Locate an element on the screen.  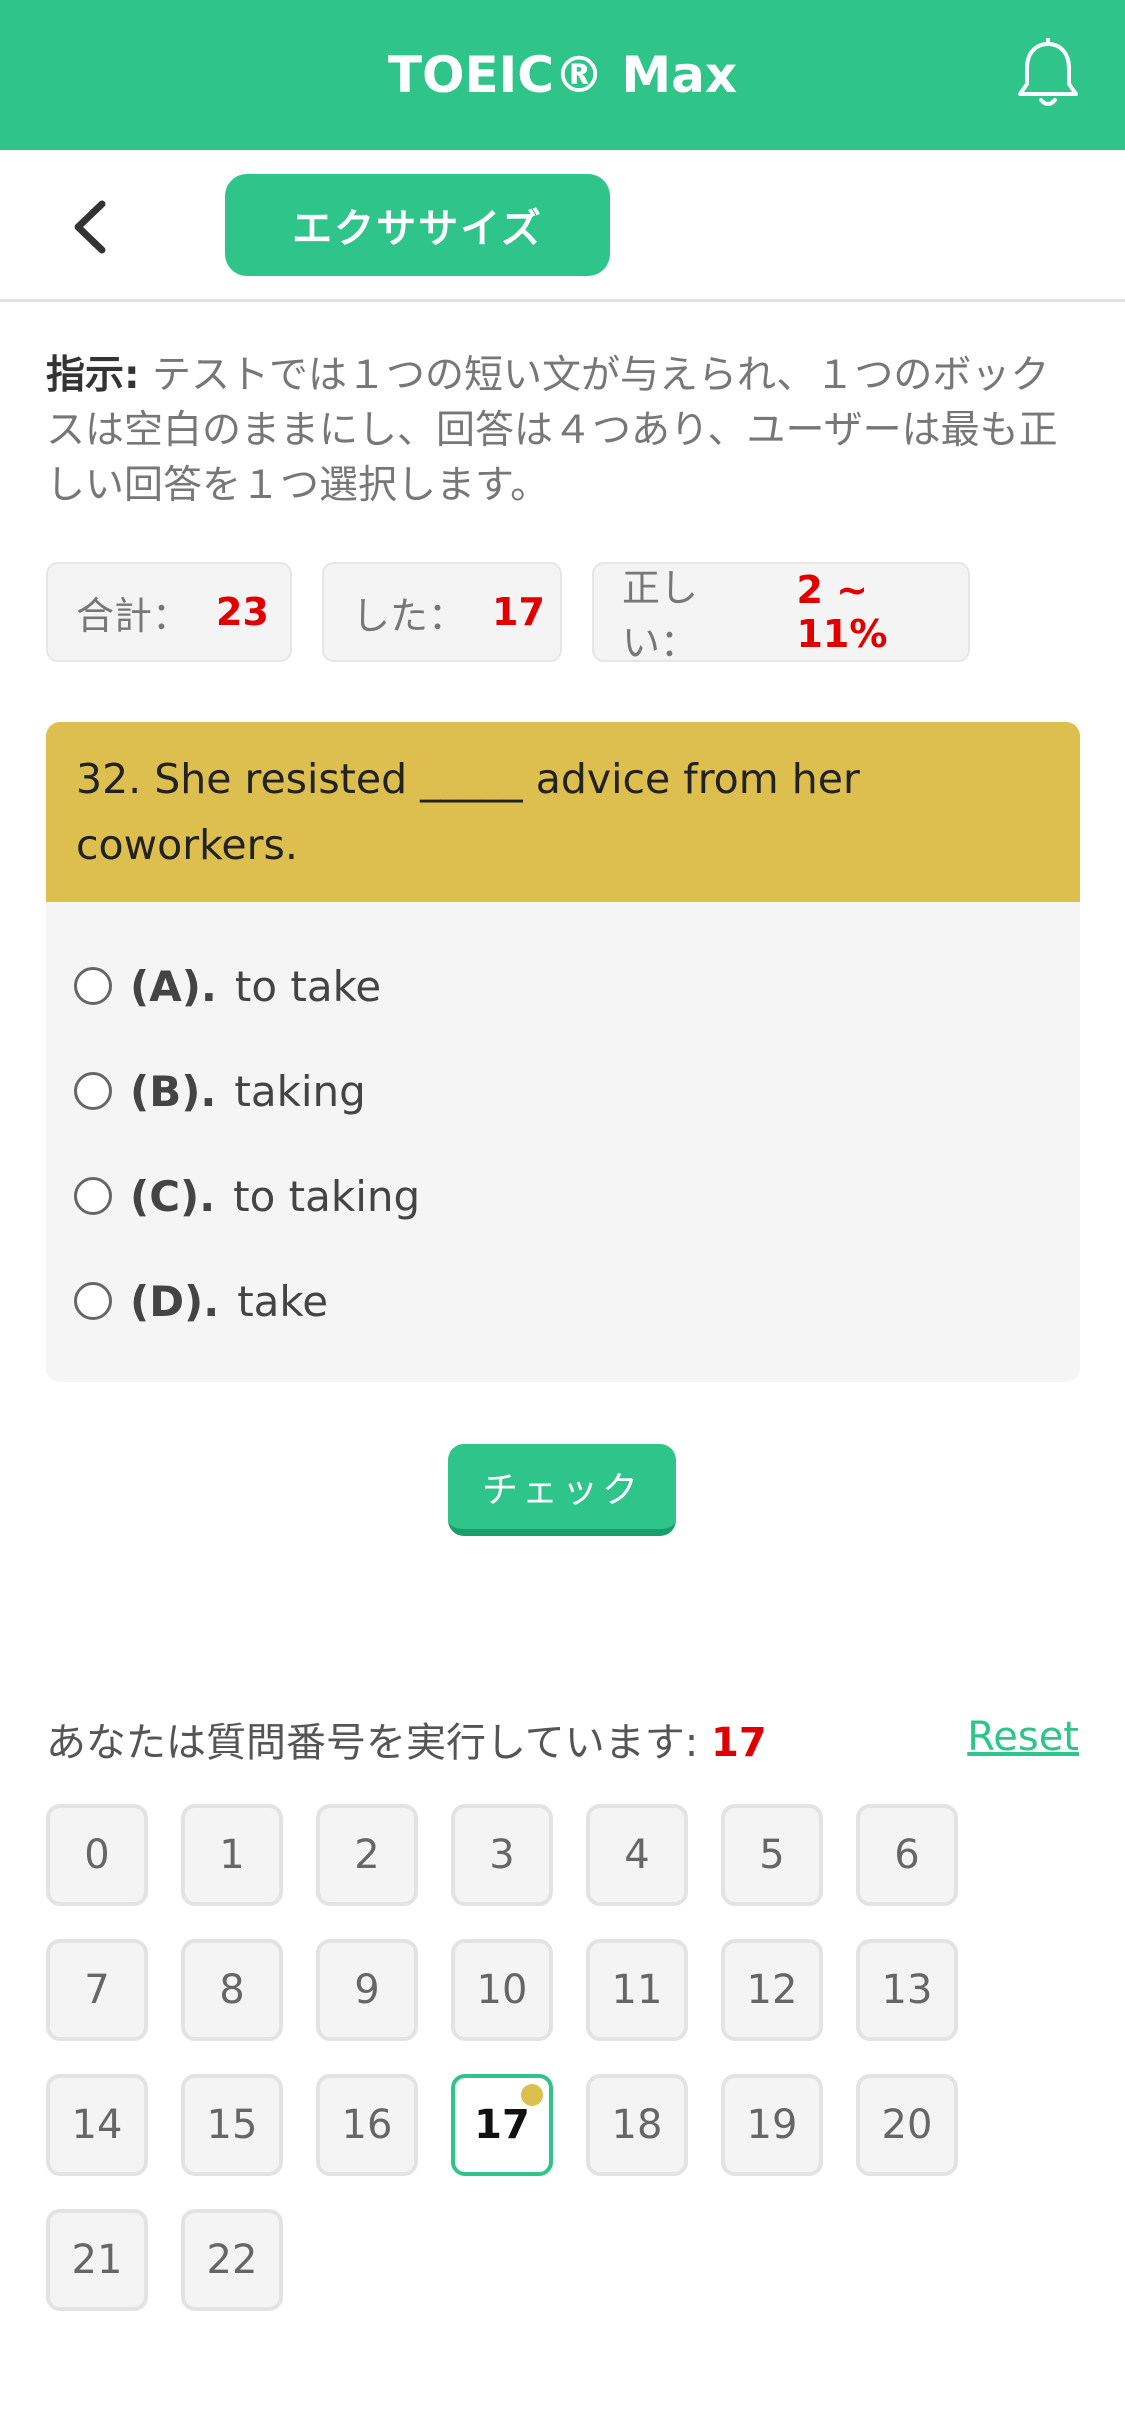
radio-a is located at coordinates (93, 986).